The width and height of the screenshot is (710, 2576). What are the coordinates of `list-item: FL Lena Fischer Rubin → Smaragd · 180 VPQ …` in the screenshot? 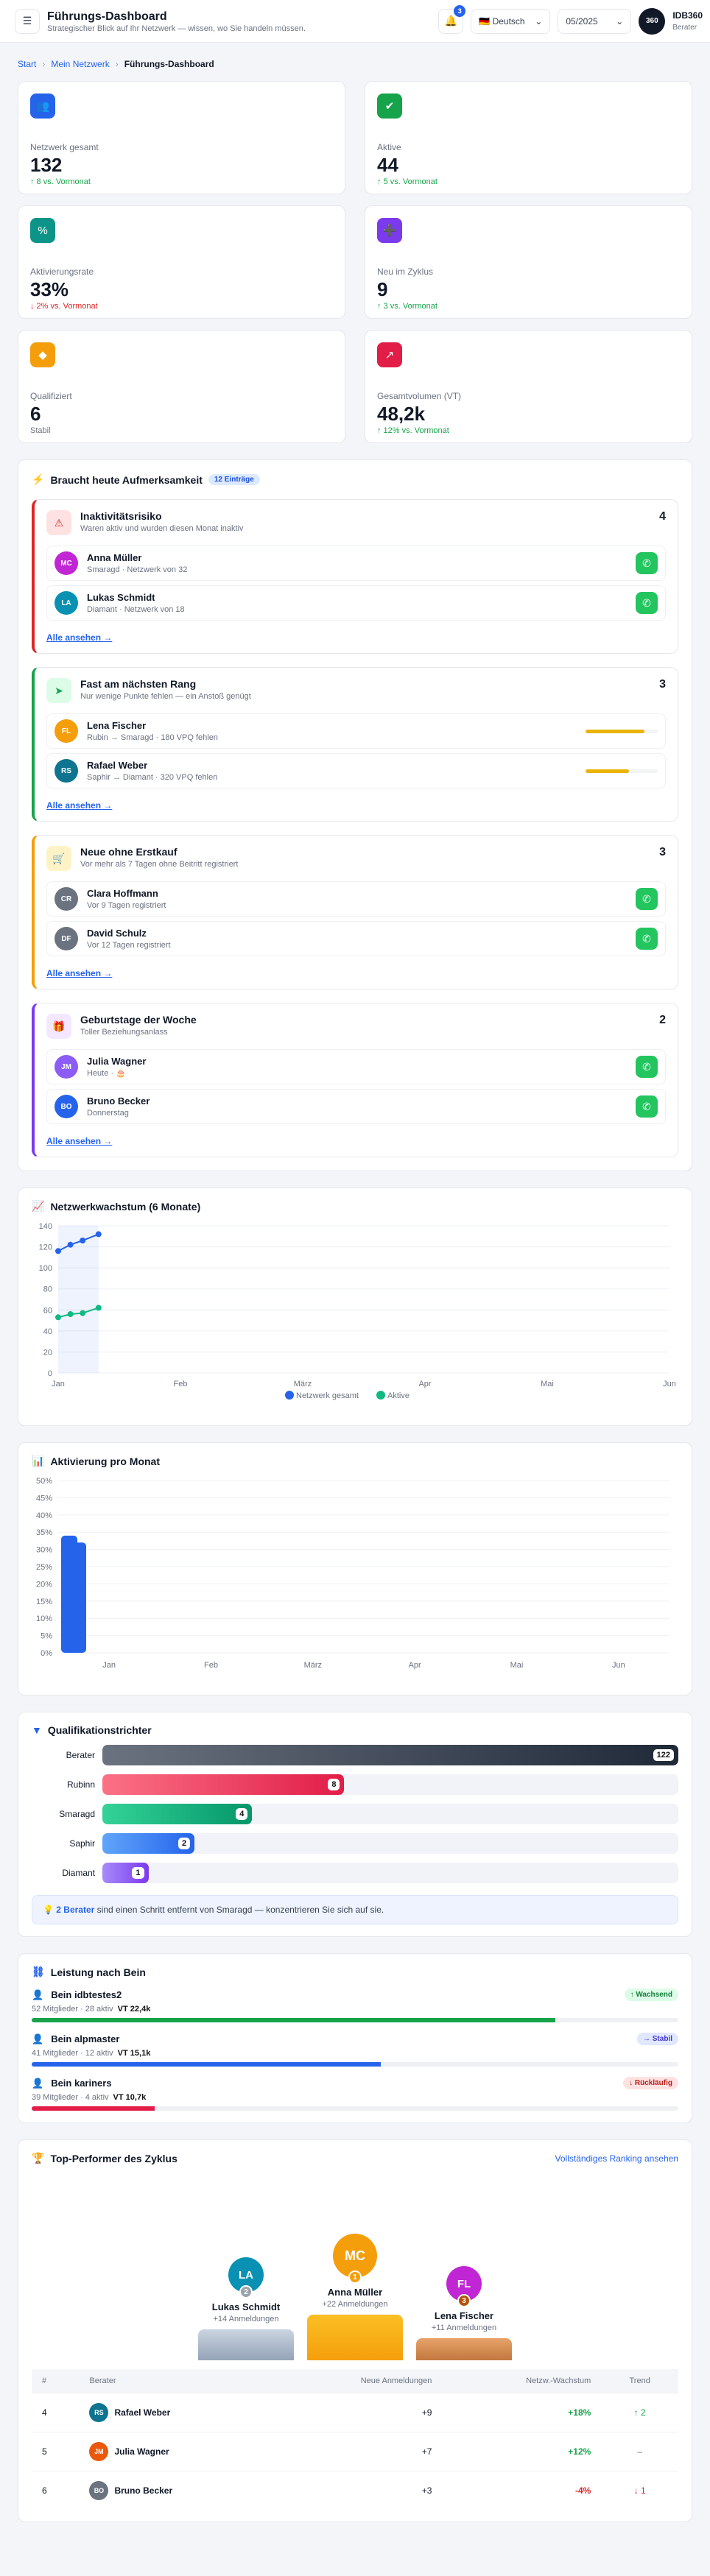 It's located at (356, 731).